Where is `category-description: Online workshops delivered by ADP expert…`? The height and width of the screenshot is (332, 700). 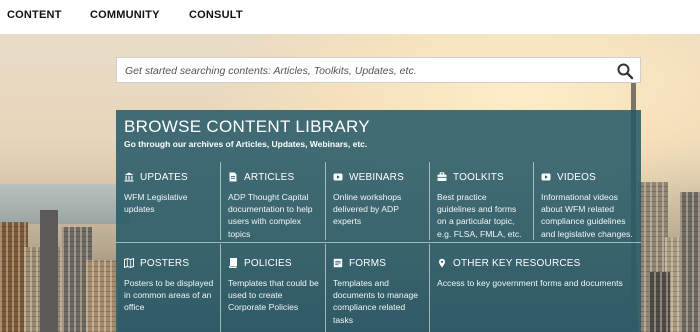 category-description: Online workshops delivered by ADP expert… is located at coordinates (367, 209).